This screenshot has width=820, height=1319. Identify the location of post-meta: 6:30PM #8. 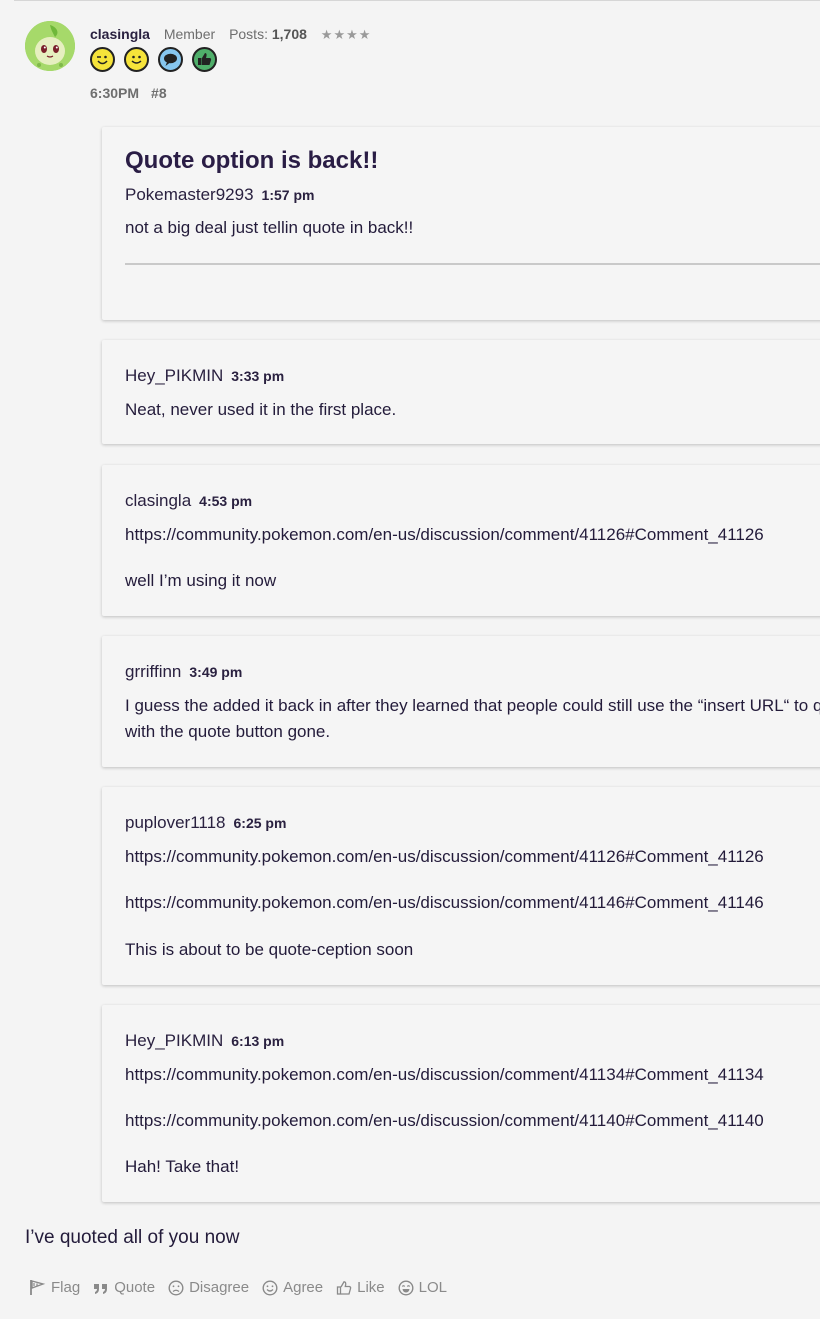
(128, 93).